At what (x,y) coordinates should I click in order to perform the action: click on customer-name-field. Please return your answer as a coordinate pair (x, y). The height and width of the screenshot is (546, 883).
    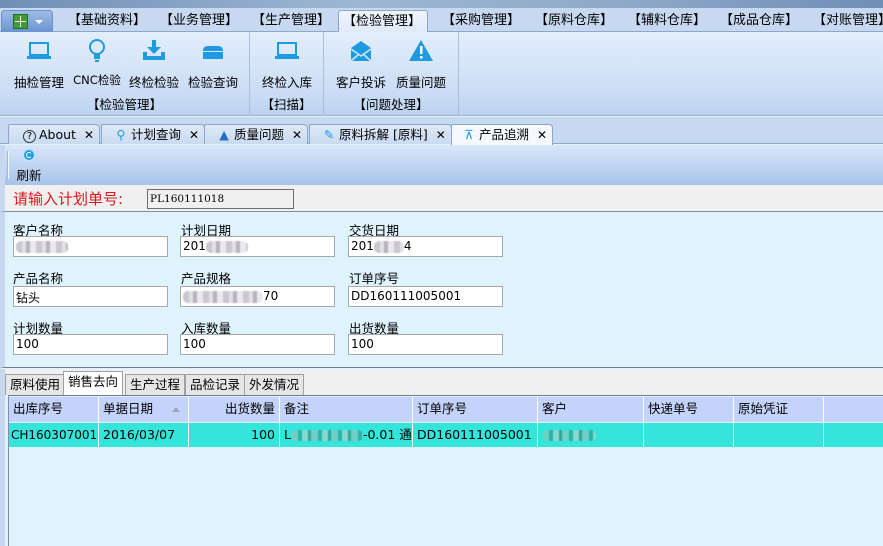
    Looking at the image, I should click on (90, 246).